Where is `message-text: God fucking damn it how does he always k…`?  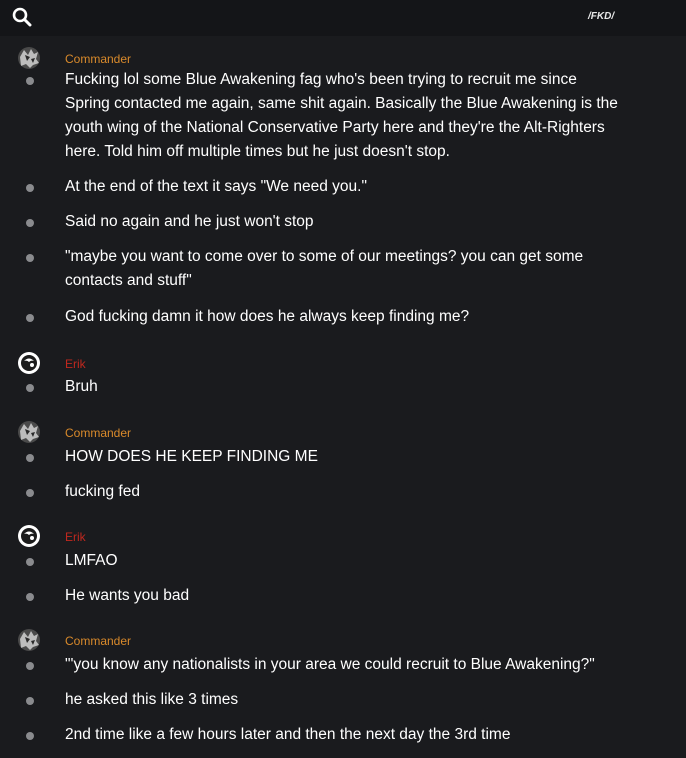 message-text: God fucking damn it how does he always k… is located at coordinates (267, 316).